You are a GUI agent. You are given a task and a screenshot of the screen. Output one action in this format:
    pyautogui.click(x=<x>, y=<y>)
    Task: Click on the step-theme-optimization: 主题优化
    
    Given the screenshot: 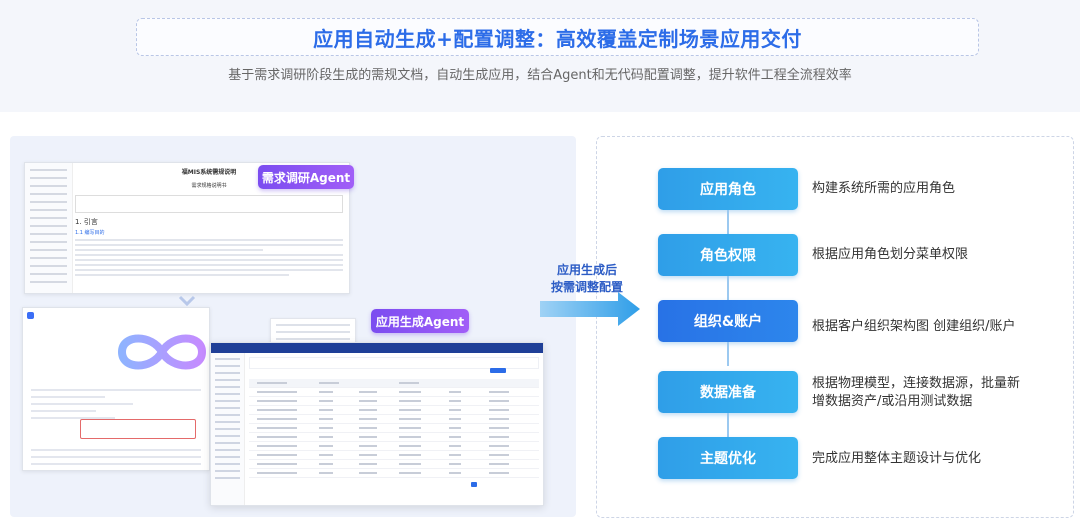 What is the action you would take?
    pyautogui.click(x=728, y=458)
    